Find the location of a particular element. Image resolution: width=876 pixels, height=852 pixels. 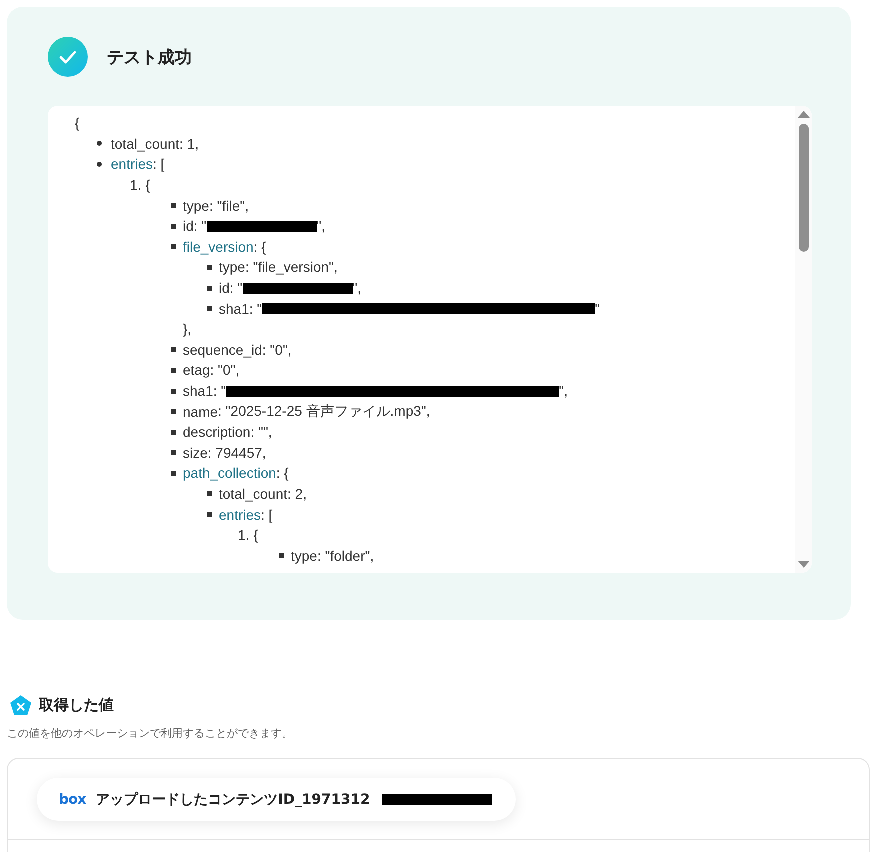

result-title: テスト成功 is located at coordinates (149, 57).